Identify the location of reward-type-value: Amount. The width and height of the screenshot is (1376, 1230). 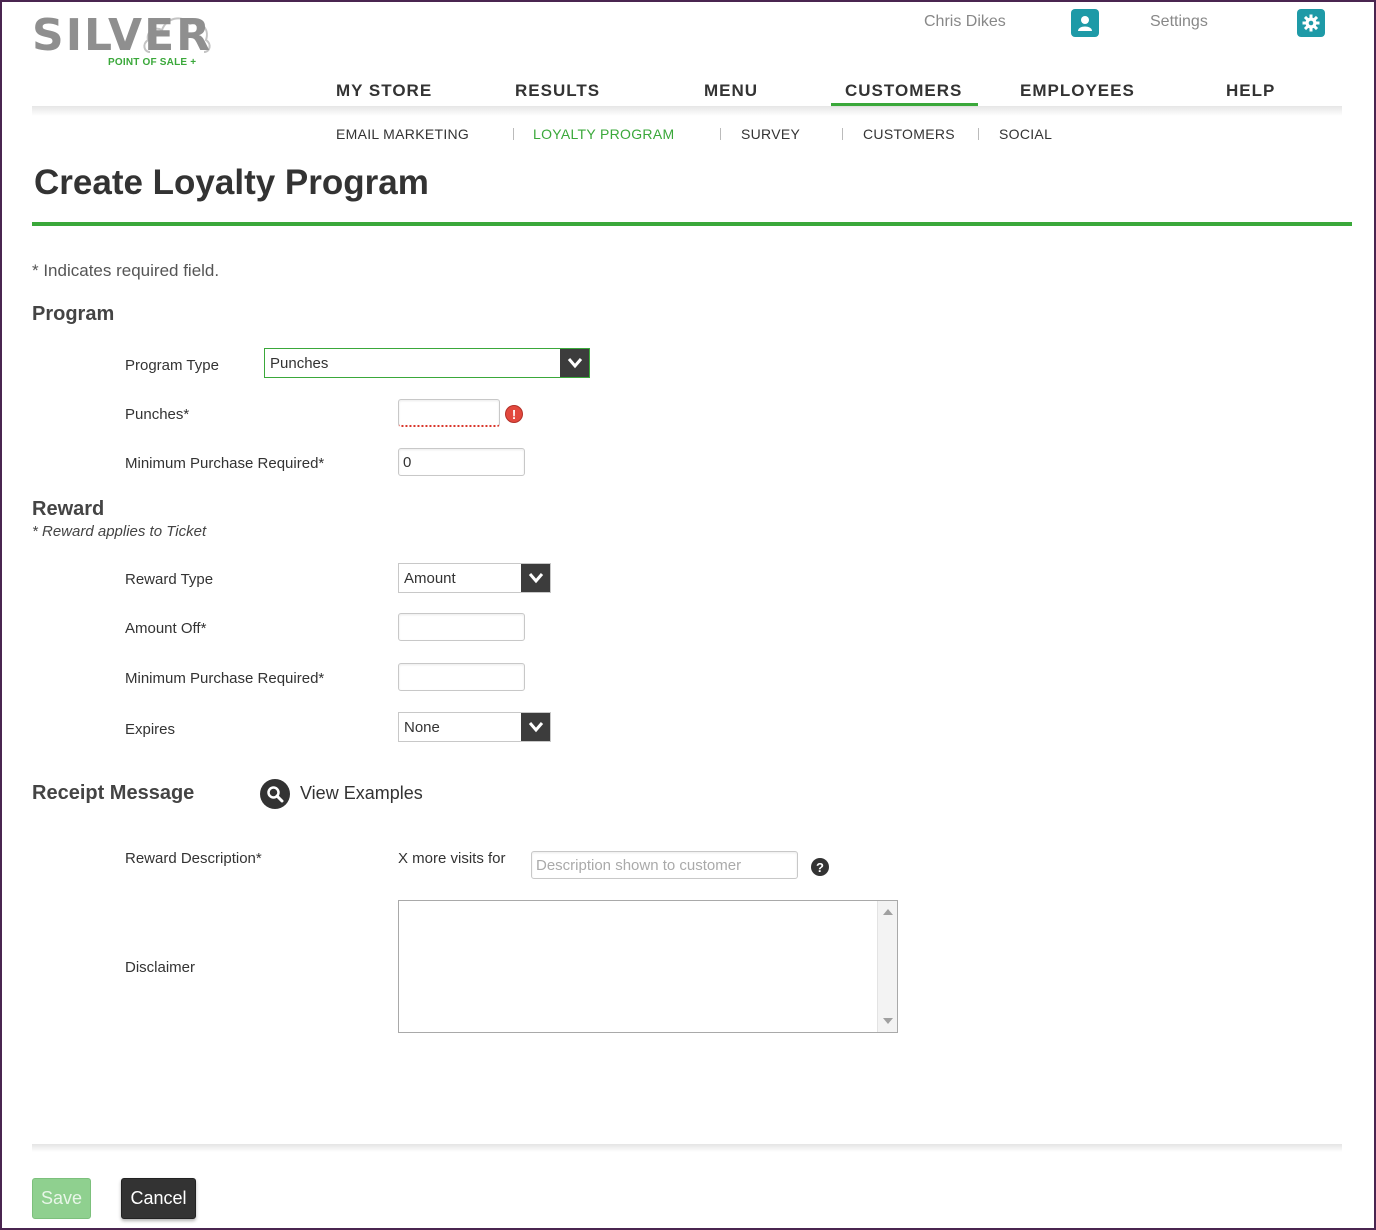
(430, 578).